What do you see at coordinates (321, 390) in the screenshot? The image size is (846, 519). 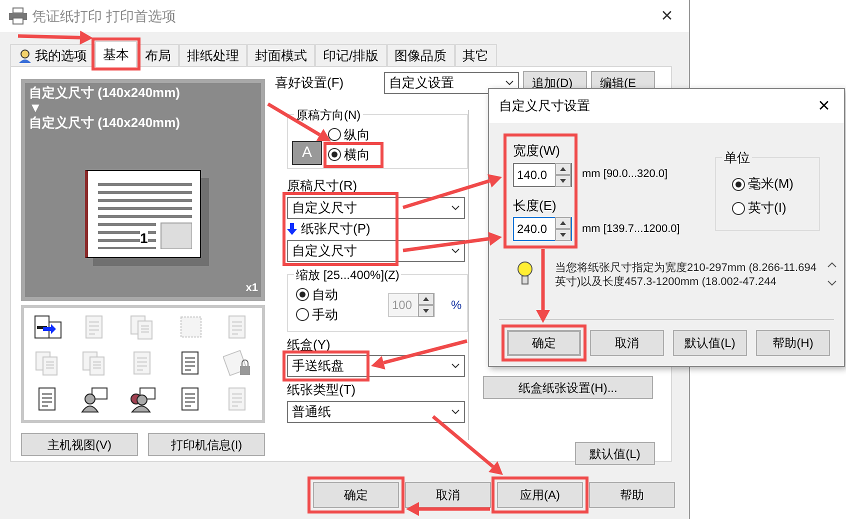 I see `field-label: 纸张类型(T)` at bounding box center [321, 390].